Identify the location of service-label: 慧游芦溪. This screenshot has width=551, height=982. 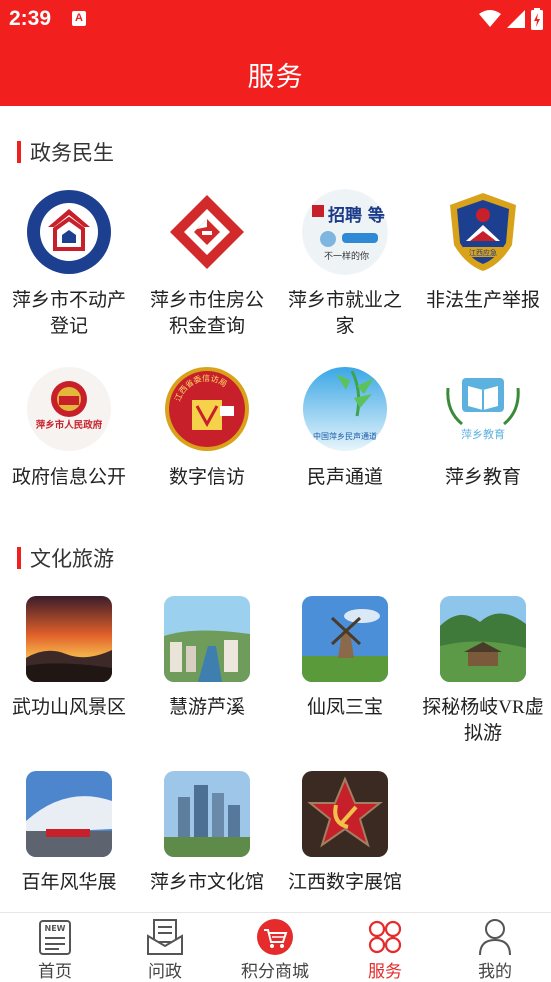
(206, 707).